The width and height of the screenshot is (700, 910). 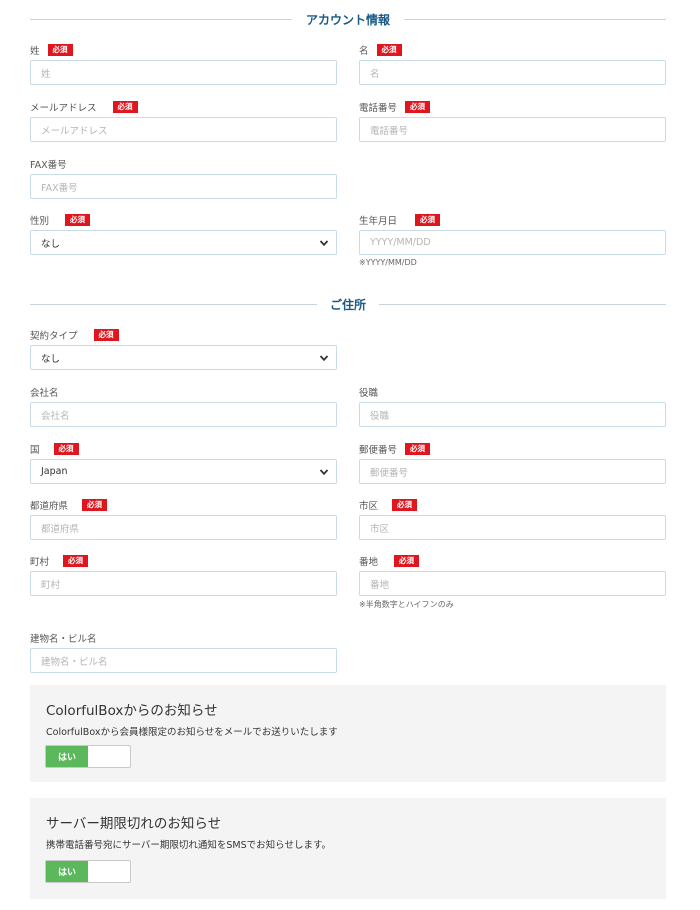 What do you see at coordinates (54, 336) in the screenshot?
I see `contract-type-label: 契約タイプ` at bounding box center [54, 336].